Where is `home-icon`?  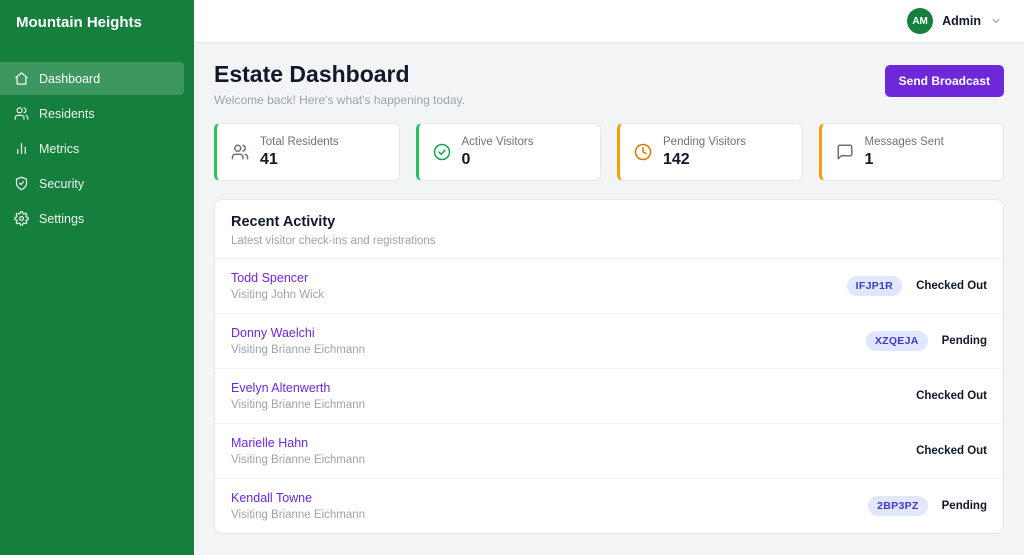 home-icon is located at coordinates (21, 78).